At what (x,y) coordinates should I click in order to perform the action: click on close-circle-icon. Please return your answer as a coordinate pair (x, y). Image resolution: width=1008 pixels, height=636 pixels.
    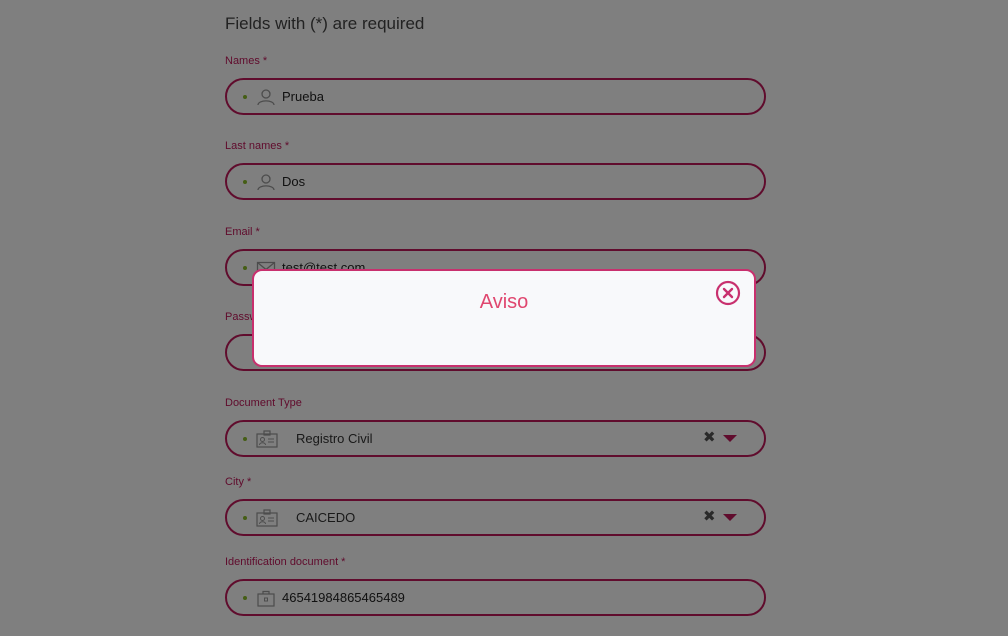
    Looking at the image, I should click on (728, 293).